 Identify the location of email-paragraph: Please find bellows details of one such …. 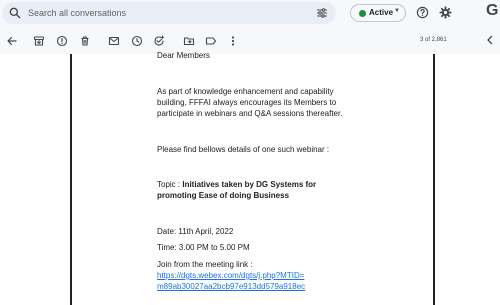
(243, 149).